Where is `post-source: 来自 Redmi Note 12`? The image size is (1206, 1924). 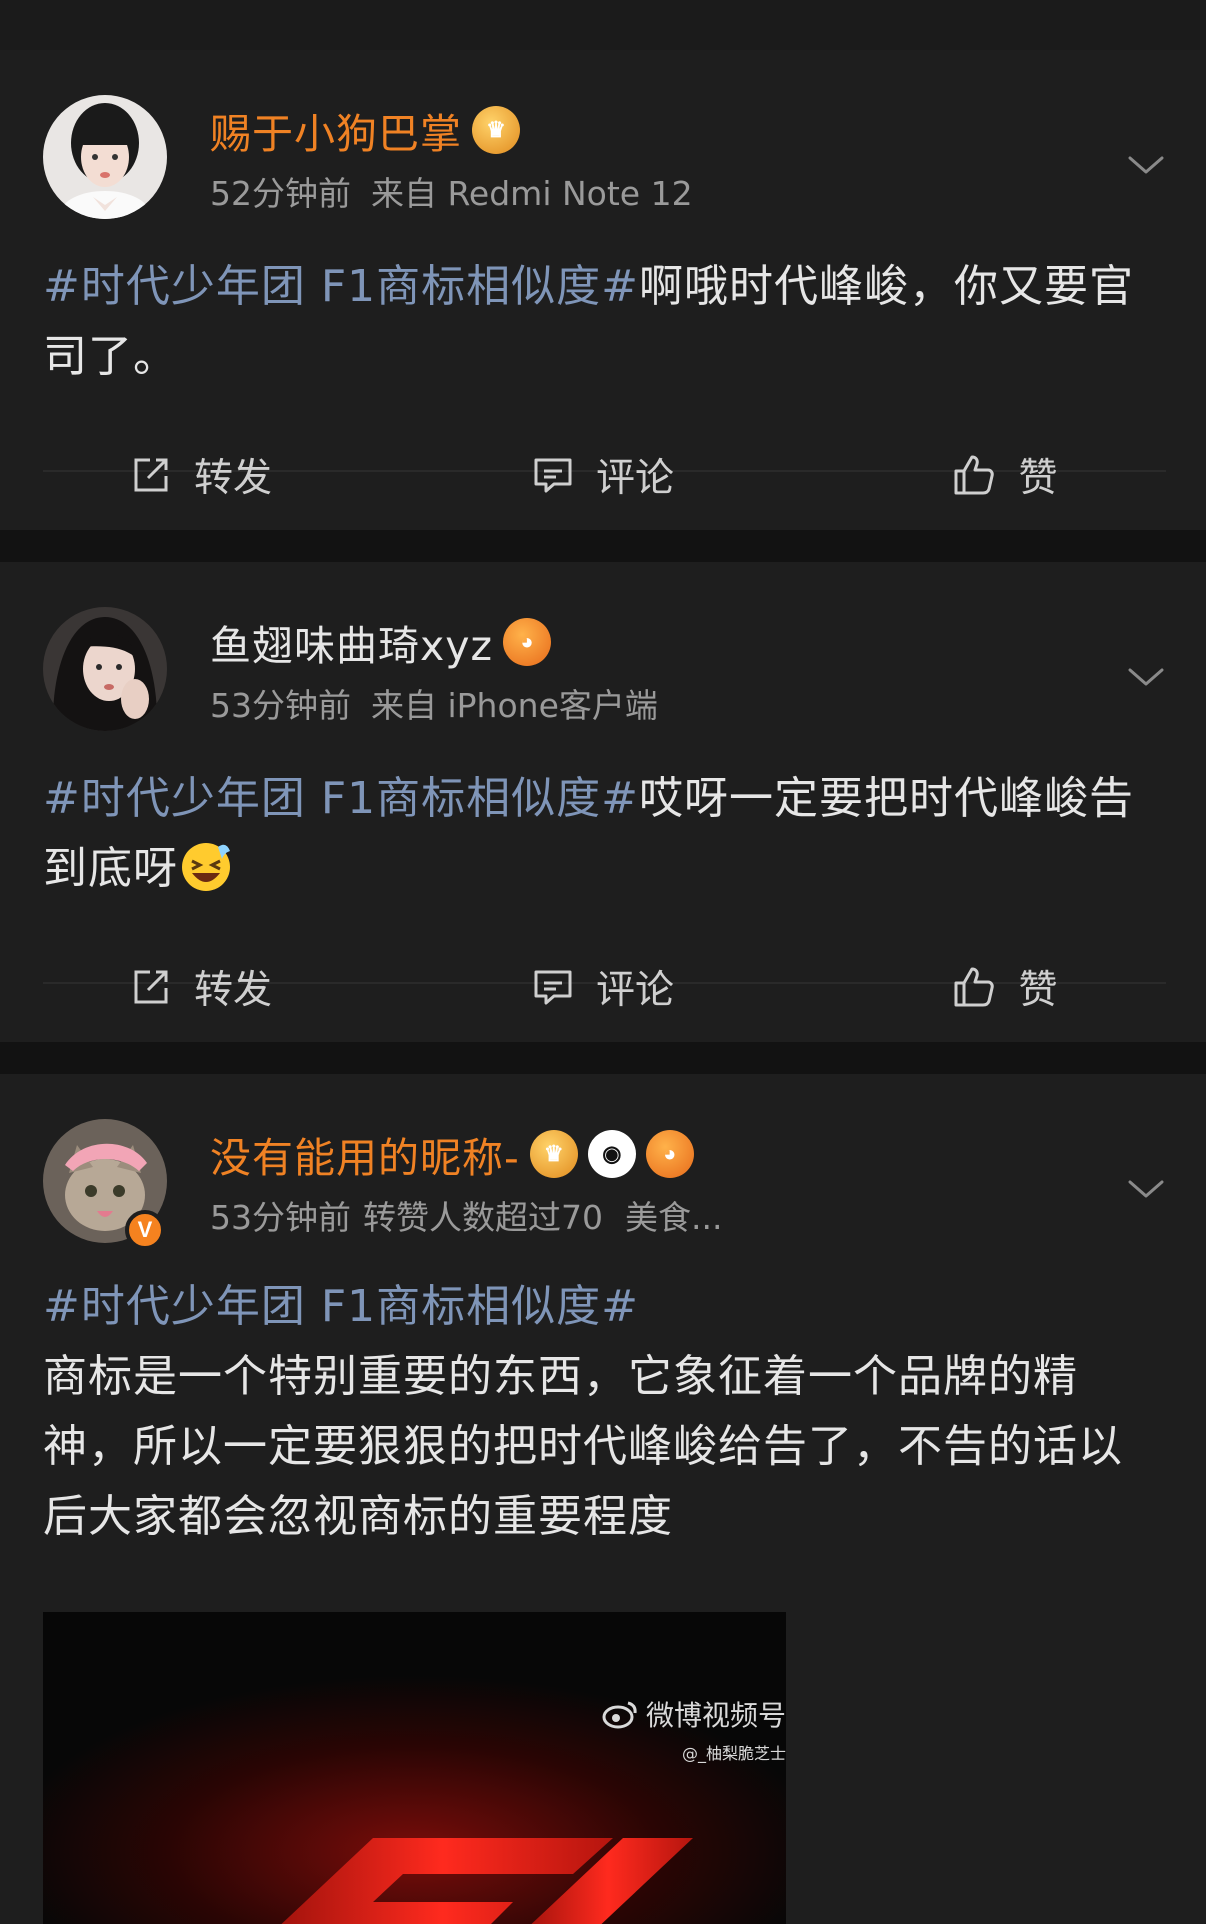 post-source: 来自 Redmi Note 12 is located at coordinates (532, 193).